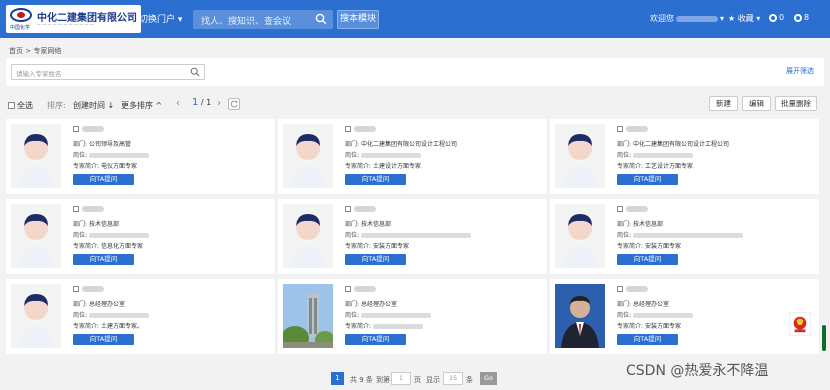 The image size is (830, 390). What do you see at coordinates (102, 143) in the screenshot?
I see `dept-row: 部门: 公司领导及高管` at bounding box center [102, 143].